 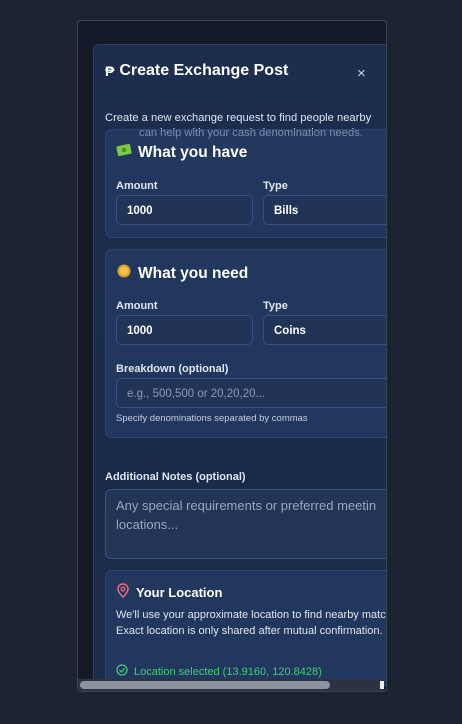 I want to click on location-status-text: Location selected (13.9160, 120.8428), so click(x=228, y=671).